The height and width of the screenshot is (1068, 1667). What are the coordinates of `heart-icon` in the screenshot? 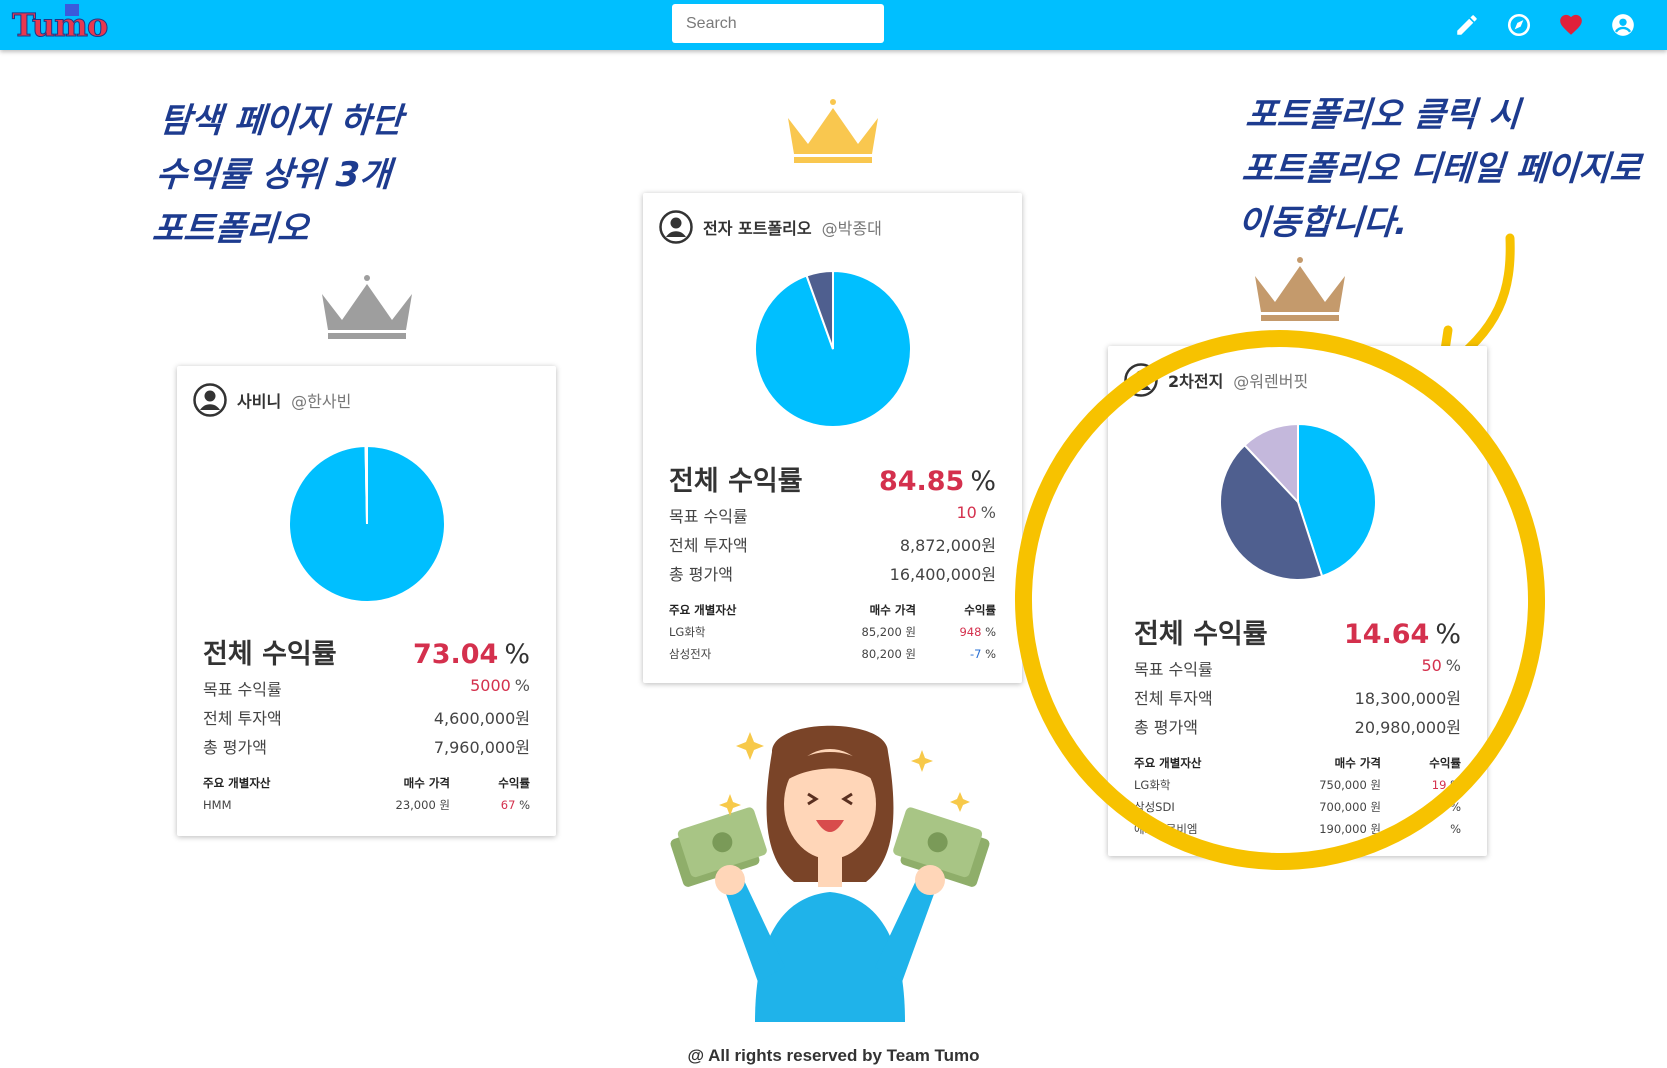 It's located at (1571, 25).